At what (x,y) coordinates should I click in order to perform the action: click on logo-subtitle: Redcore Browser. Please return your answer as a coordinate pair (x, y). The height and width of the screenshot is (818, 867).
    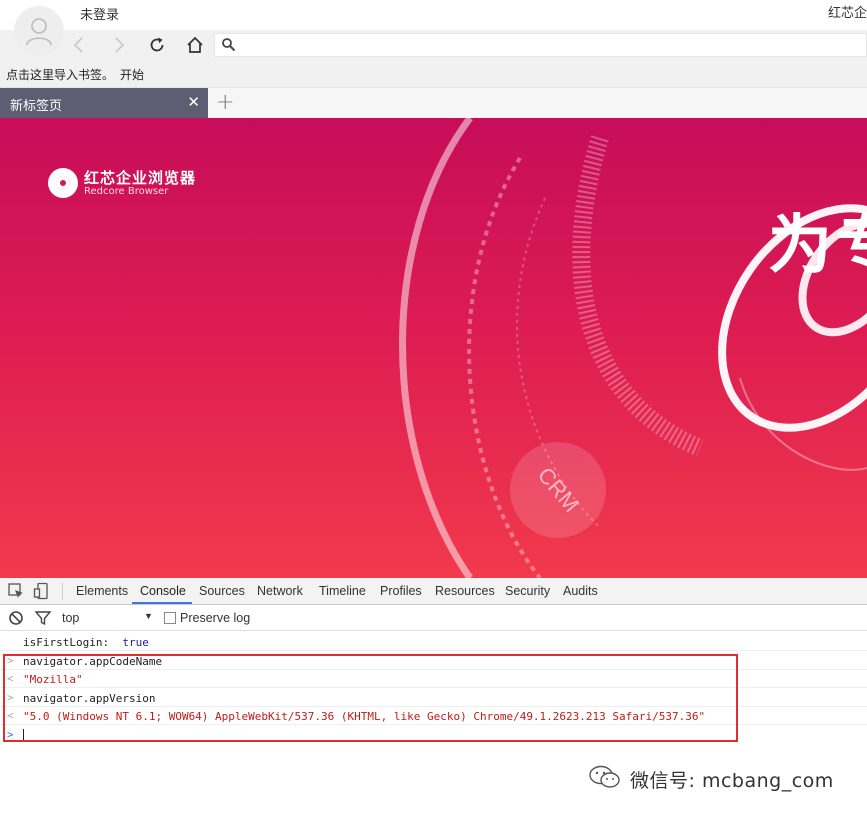
    Looking at the image, I should click on (126, 191).